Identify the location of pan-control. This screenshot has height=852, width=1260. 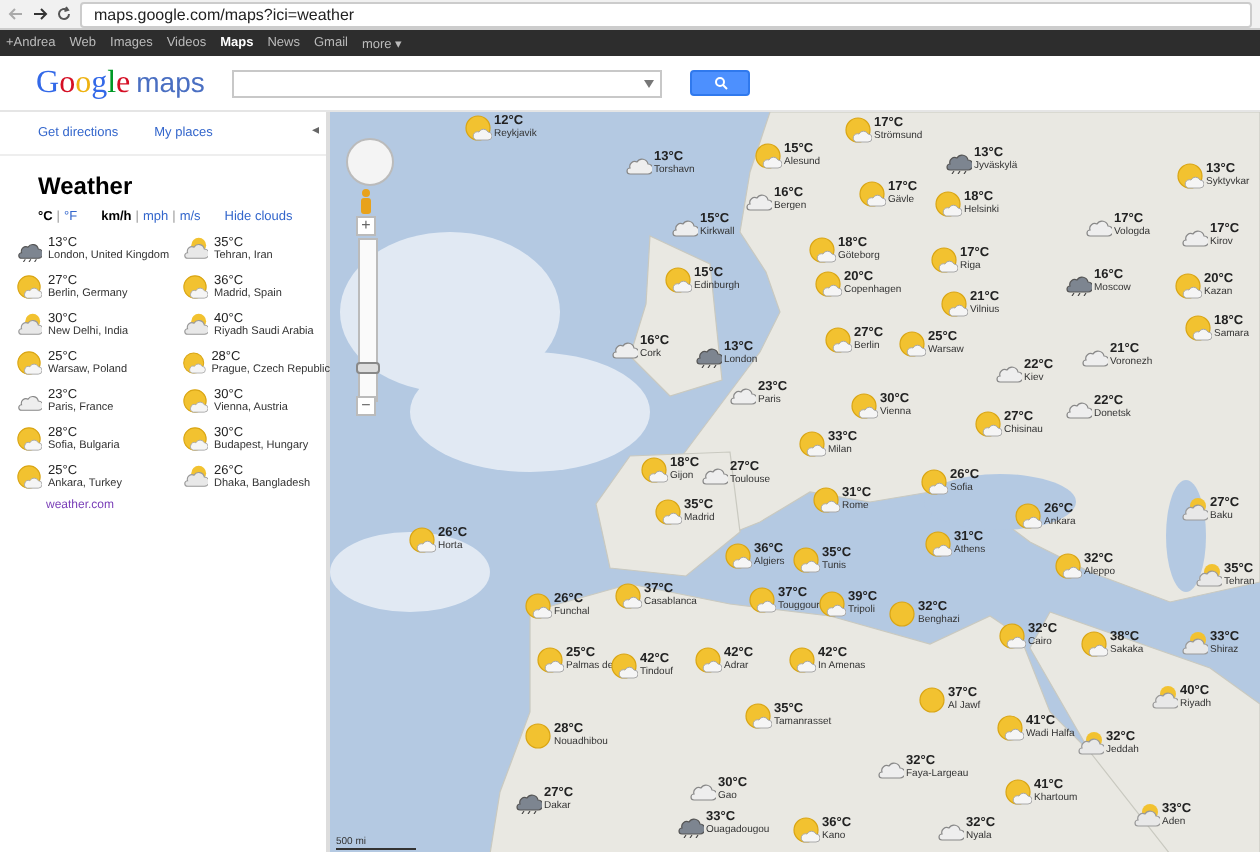
(370, 162).